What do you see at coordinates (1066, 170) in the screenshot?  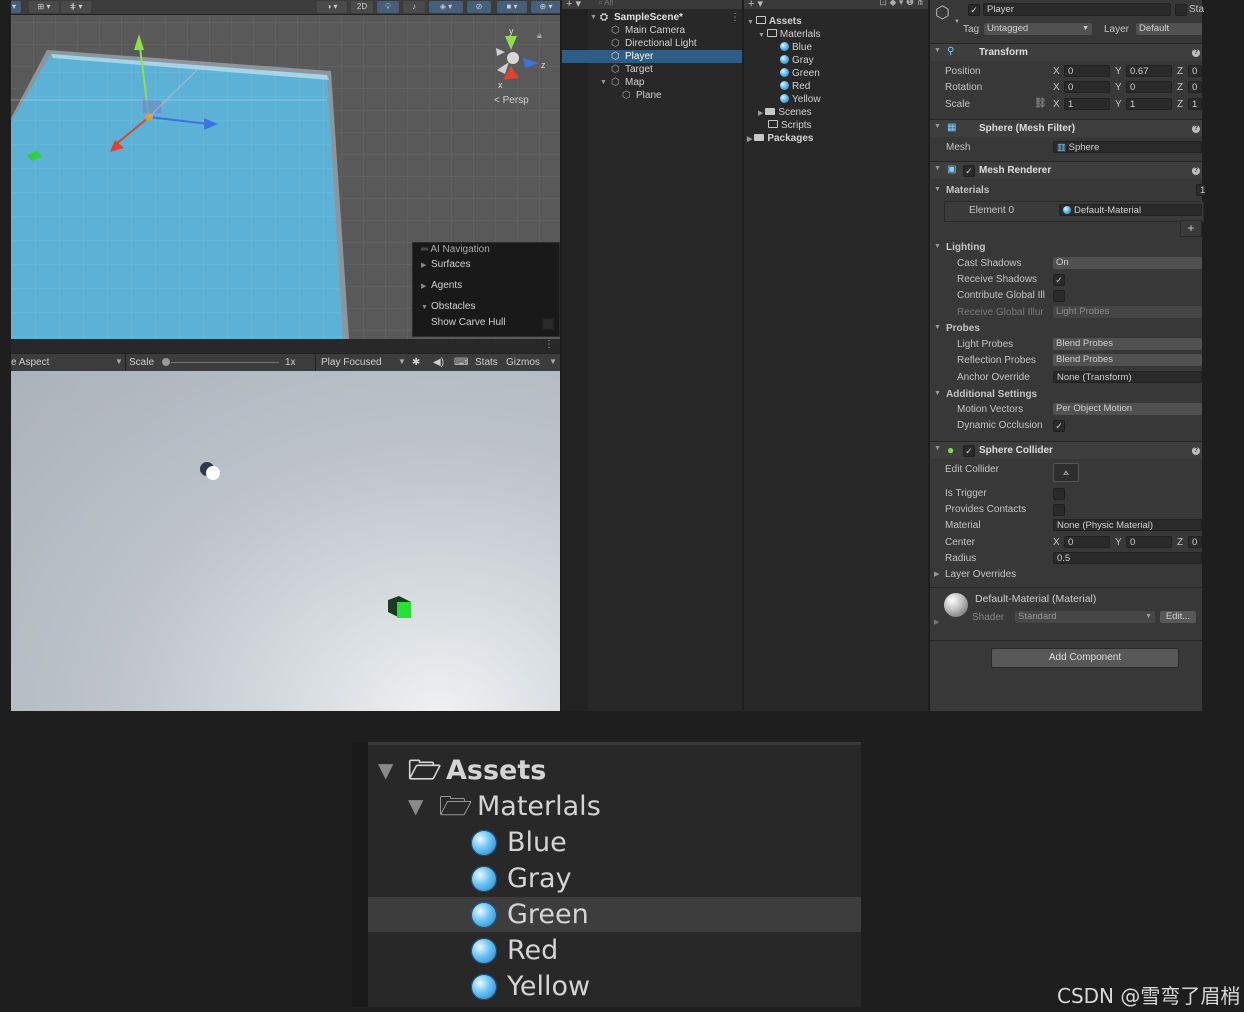 I see `mesh-renderer-header: ▼ ▣ ✓ Mesh Renderer ?` at bounding box center [1066, 170].